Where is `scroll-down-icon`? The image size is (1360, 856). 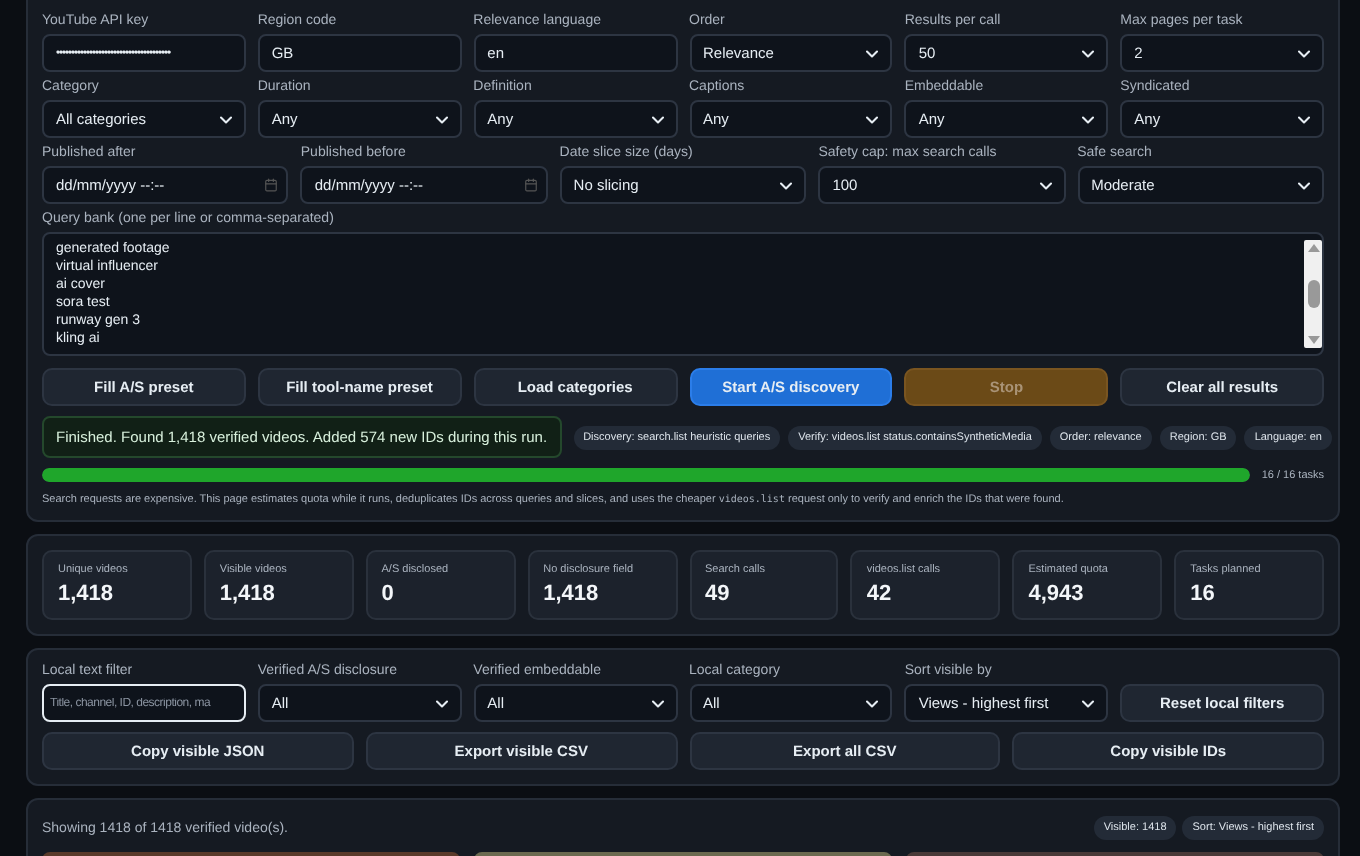 scroll-down-icon is located at coordinates (1313, 340).